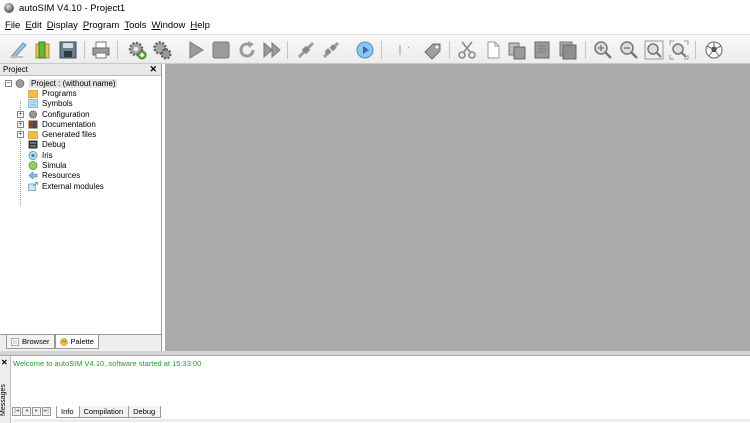 The width and height of the screenshot is (750, 423). What do you see at coordinates (542, 50) in the screenshot?
I see `duplicate-icon` at bounding box center [542, 50].